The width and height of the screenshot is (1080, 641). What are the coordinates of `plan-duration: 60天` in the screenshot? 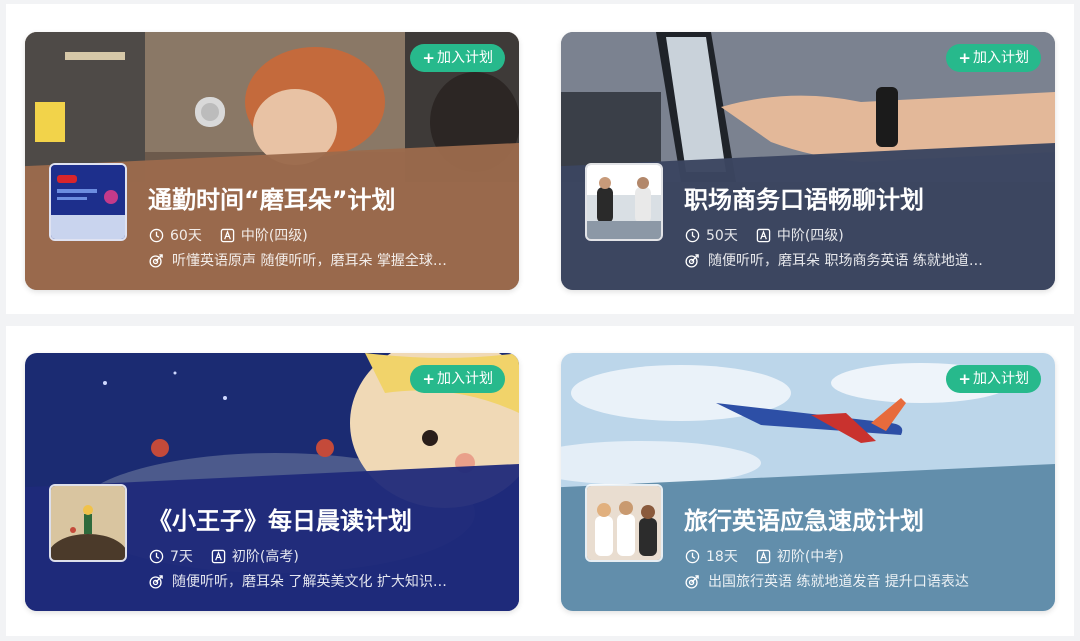 It's located at (186, 236).